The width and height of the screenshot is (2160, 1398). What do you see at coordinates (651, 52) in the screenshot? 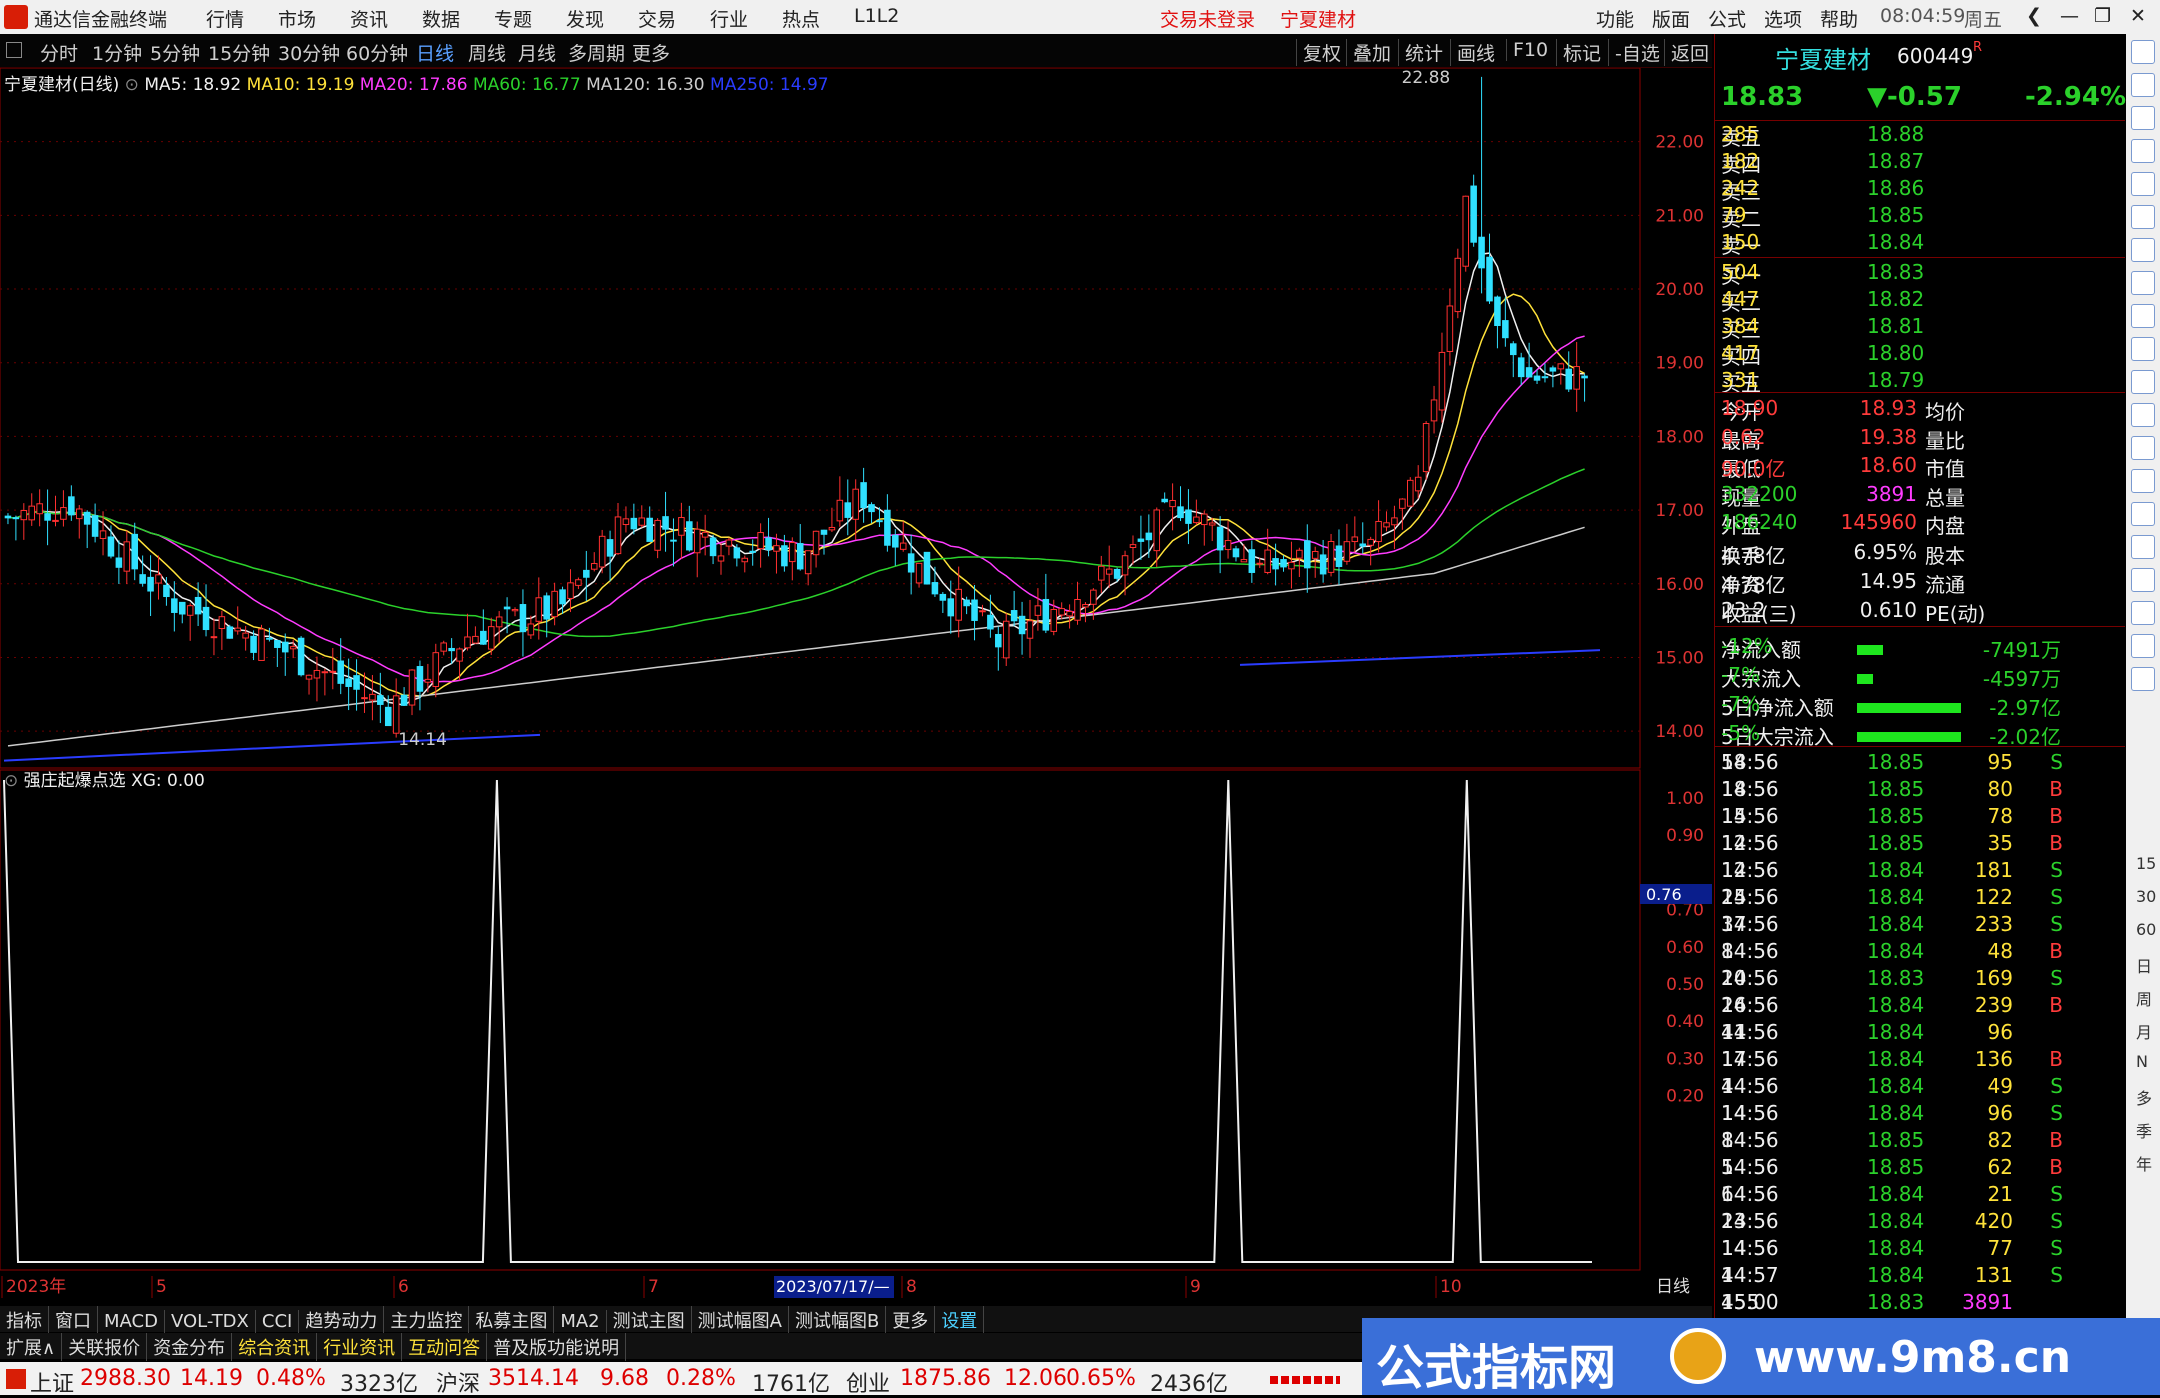
I see `more-periods: 更多` at bounding box center [651, 52].